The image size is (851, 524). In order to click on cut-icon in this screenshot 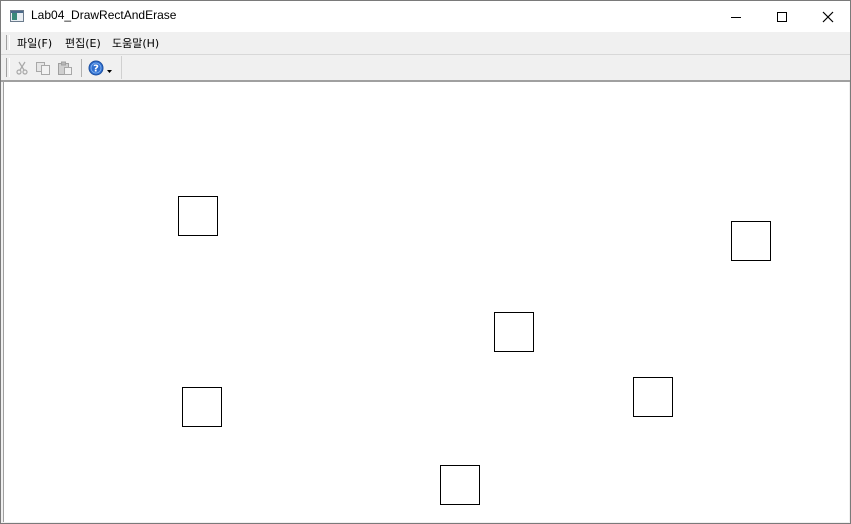, I will do `click(22, 68)`.